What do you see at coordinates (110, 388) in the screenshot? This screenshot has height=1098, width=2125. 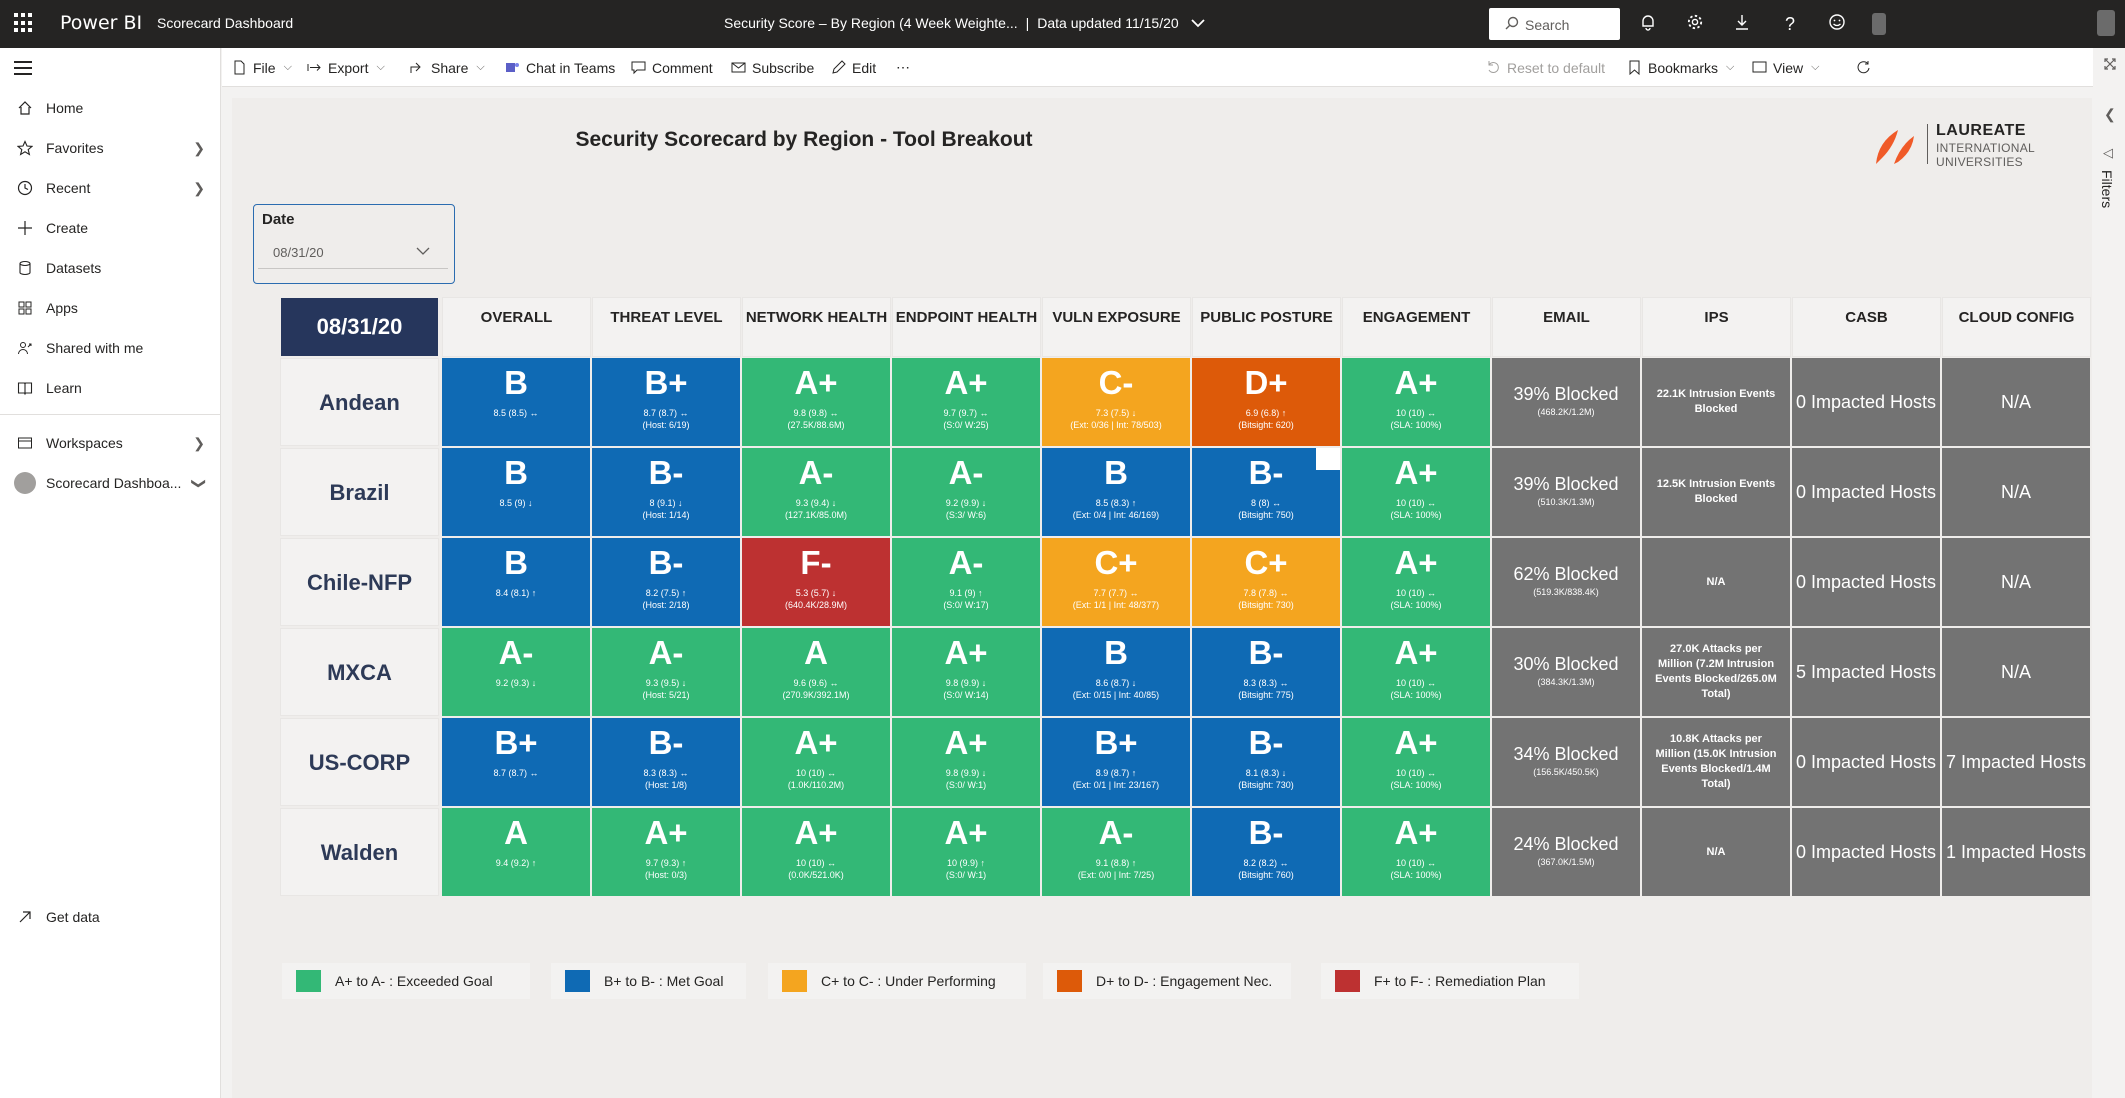 I see `nav-learn: Learn` at bounding box center [110, 388].